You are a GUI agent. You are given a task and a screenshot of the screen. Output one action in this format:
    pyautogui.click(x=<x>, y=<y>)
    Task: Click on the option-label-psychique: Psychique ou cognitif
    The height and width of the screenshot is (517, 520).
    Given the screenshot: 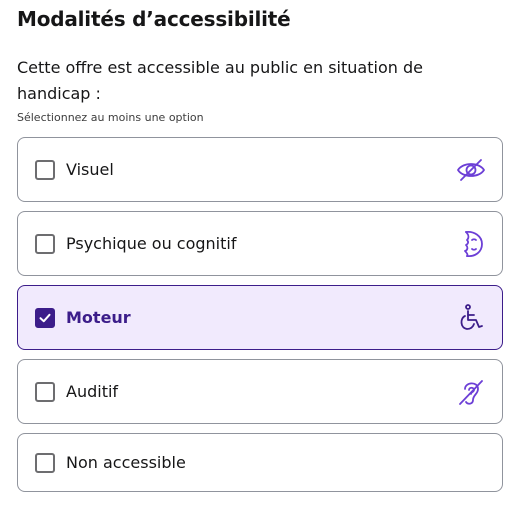 What is the action you would take?
    pyautogui.click(x=151, y=243)
    